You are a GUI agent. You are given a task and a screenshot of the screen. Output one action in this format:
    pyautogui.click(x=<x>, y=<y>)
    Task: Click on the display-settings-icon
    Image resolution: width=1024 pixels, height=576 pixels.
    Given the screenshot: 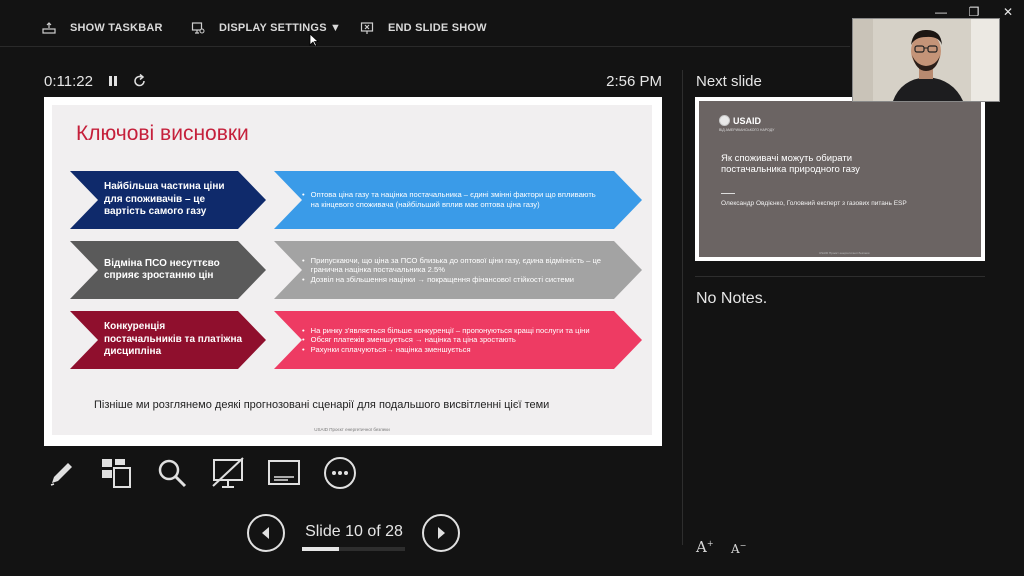 What is the action you would take?
    pyautogui.click(x=198, y=28)
    